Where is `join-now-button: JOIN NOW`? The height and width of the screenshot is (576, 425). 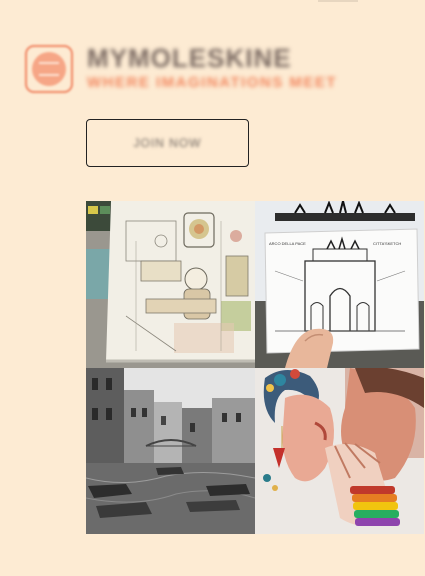 join-now-button: JOIN NOW is located at coordinates (167, 143).